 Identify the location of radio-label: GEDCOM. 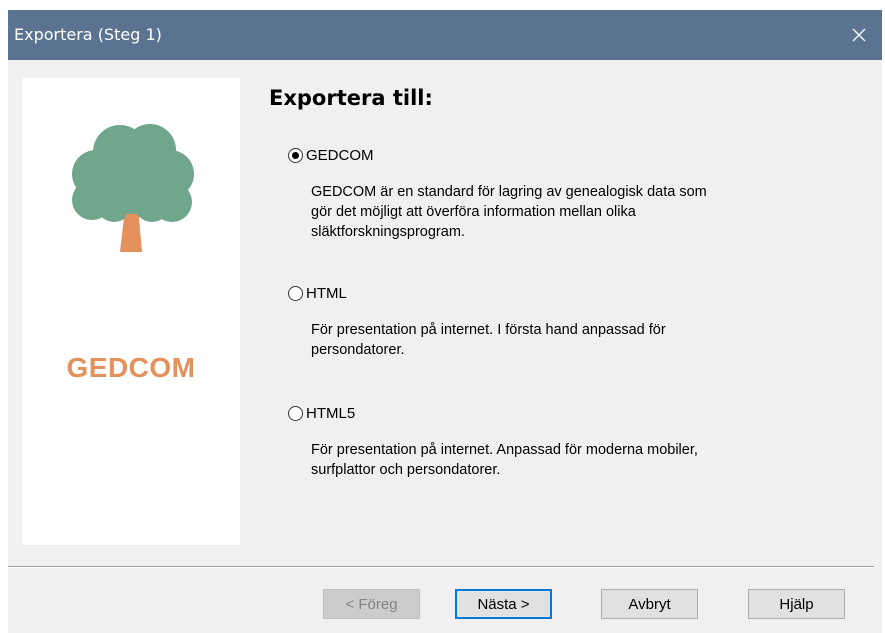
(340, 155).